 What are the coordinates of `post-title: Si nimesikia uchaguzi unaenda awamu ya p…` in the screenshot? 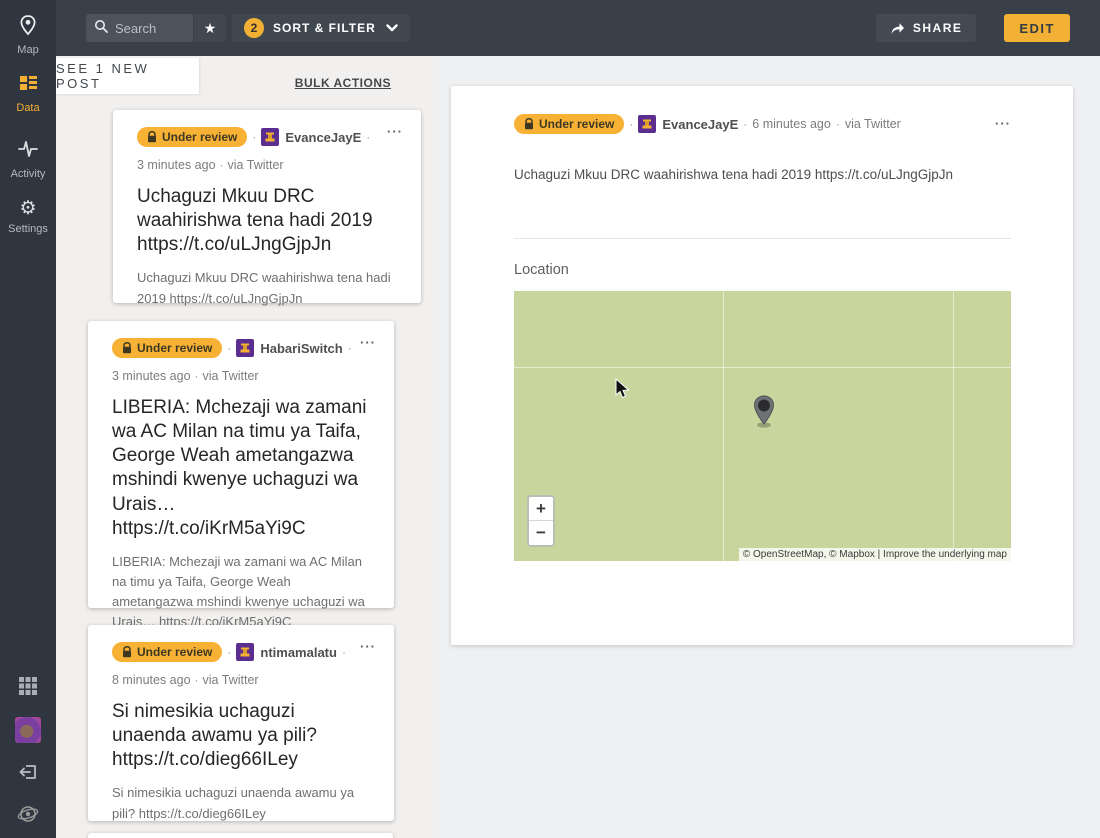 It's located at (241, 736).